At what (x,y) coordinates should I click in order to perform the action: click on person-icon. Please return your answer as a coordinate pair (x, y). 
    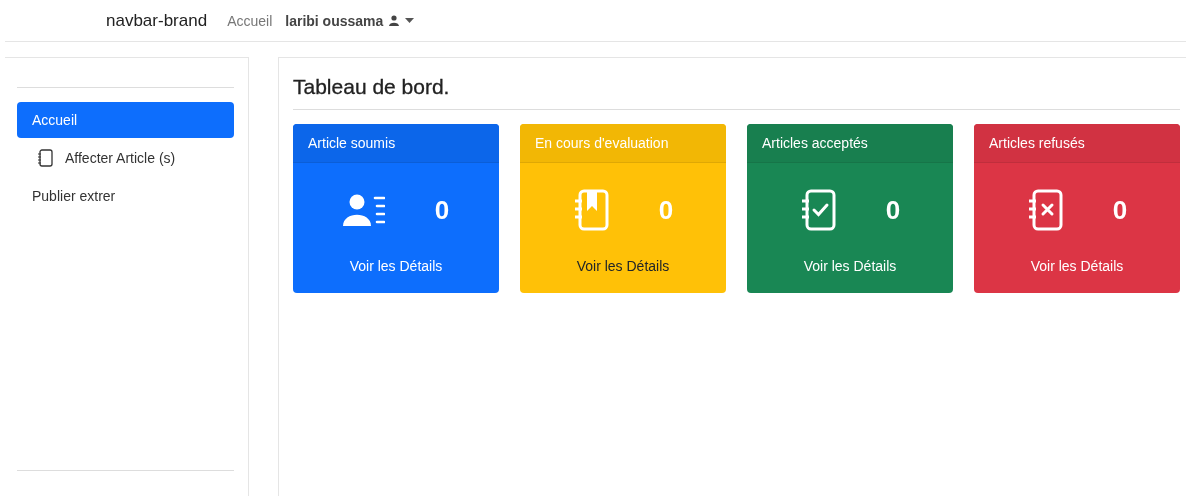
    Looking at the image, I should click on (394, 20).